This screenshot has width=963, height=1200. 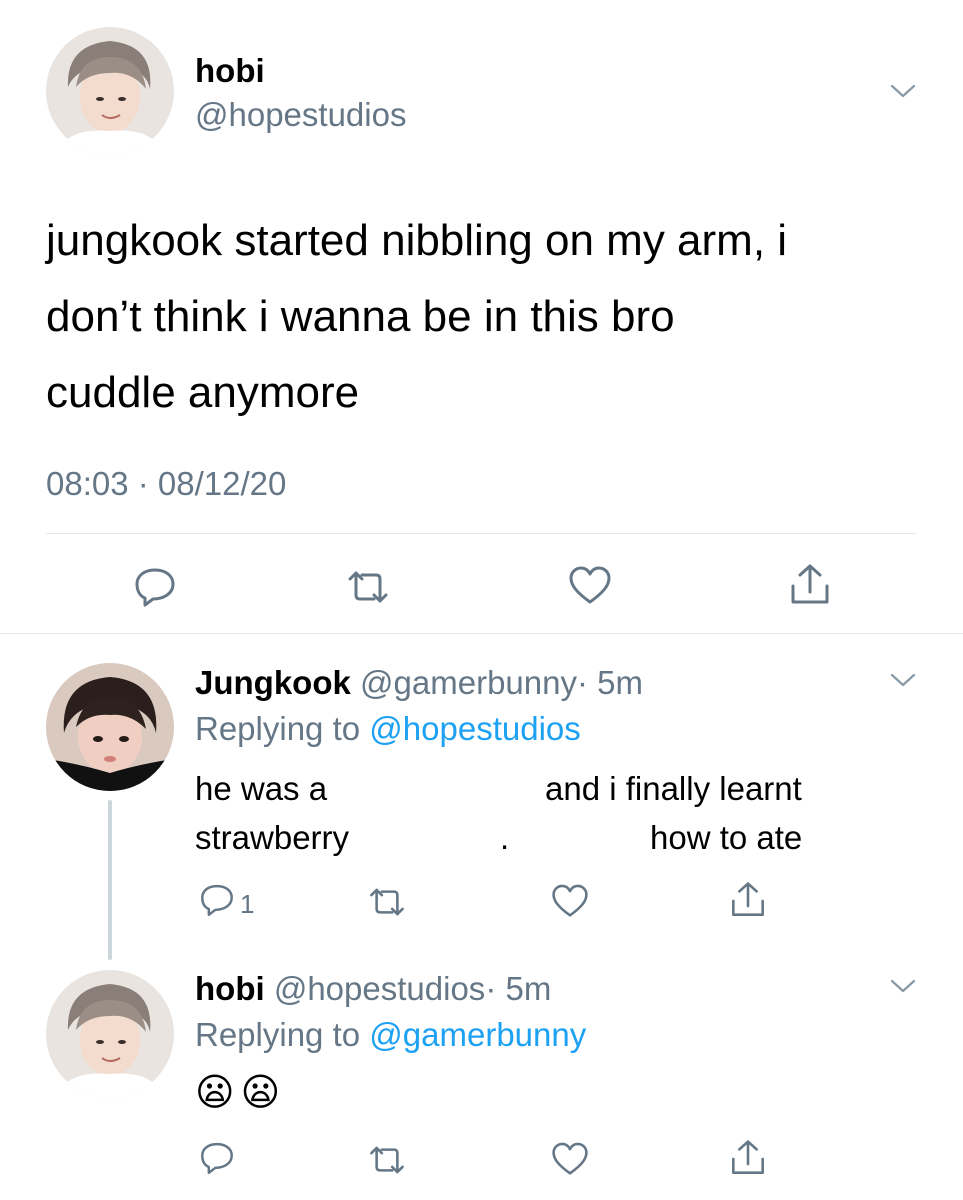 What do you see at coordinates (203, 392) in the screenshot?
I see `tweet-text-line: cuddle anymore` at bounding box center [203, 392].